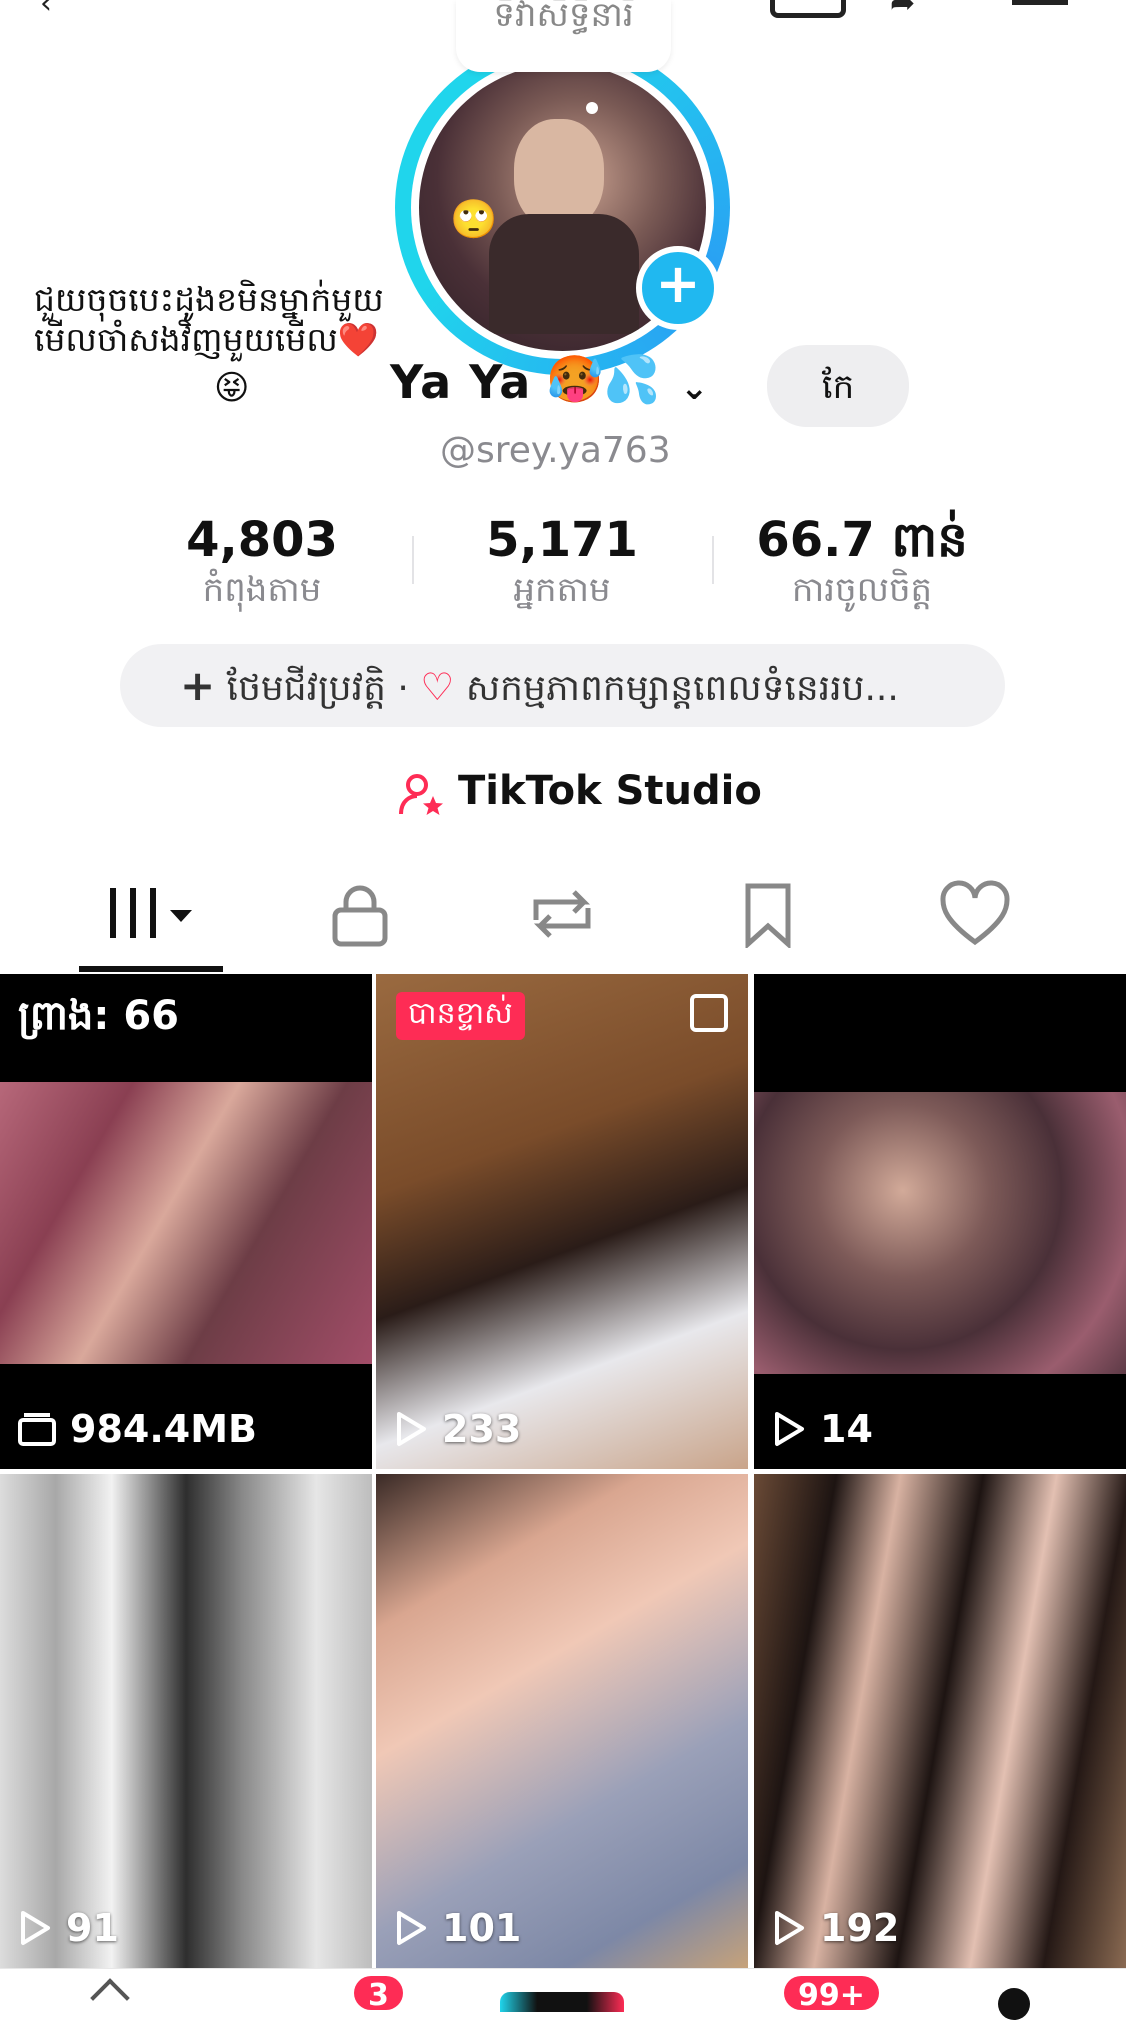 This screenshot has height=2020, width=1126. Describe the element at coordinates (378, 1993) in the screenshot. I see `inbox-badge: 3` at that location.